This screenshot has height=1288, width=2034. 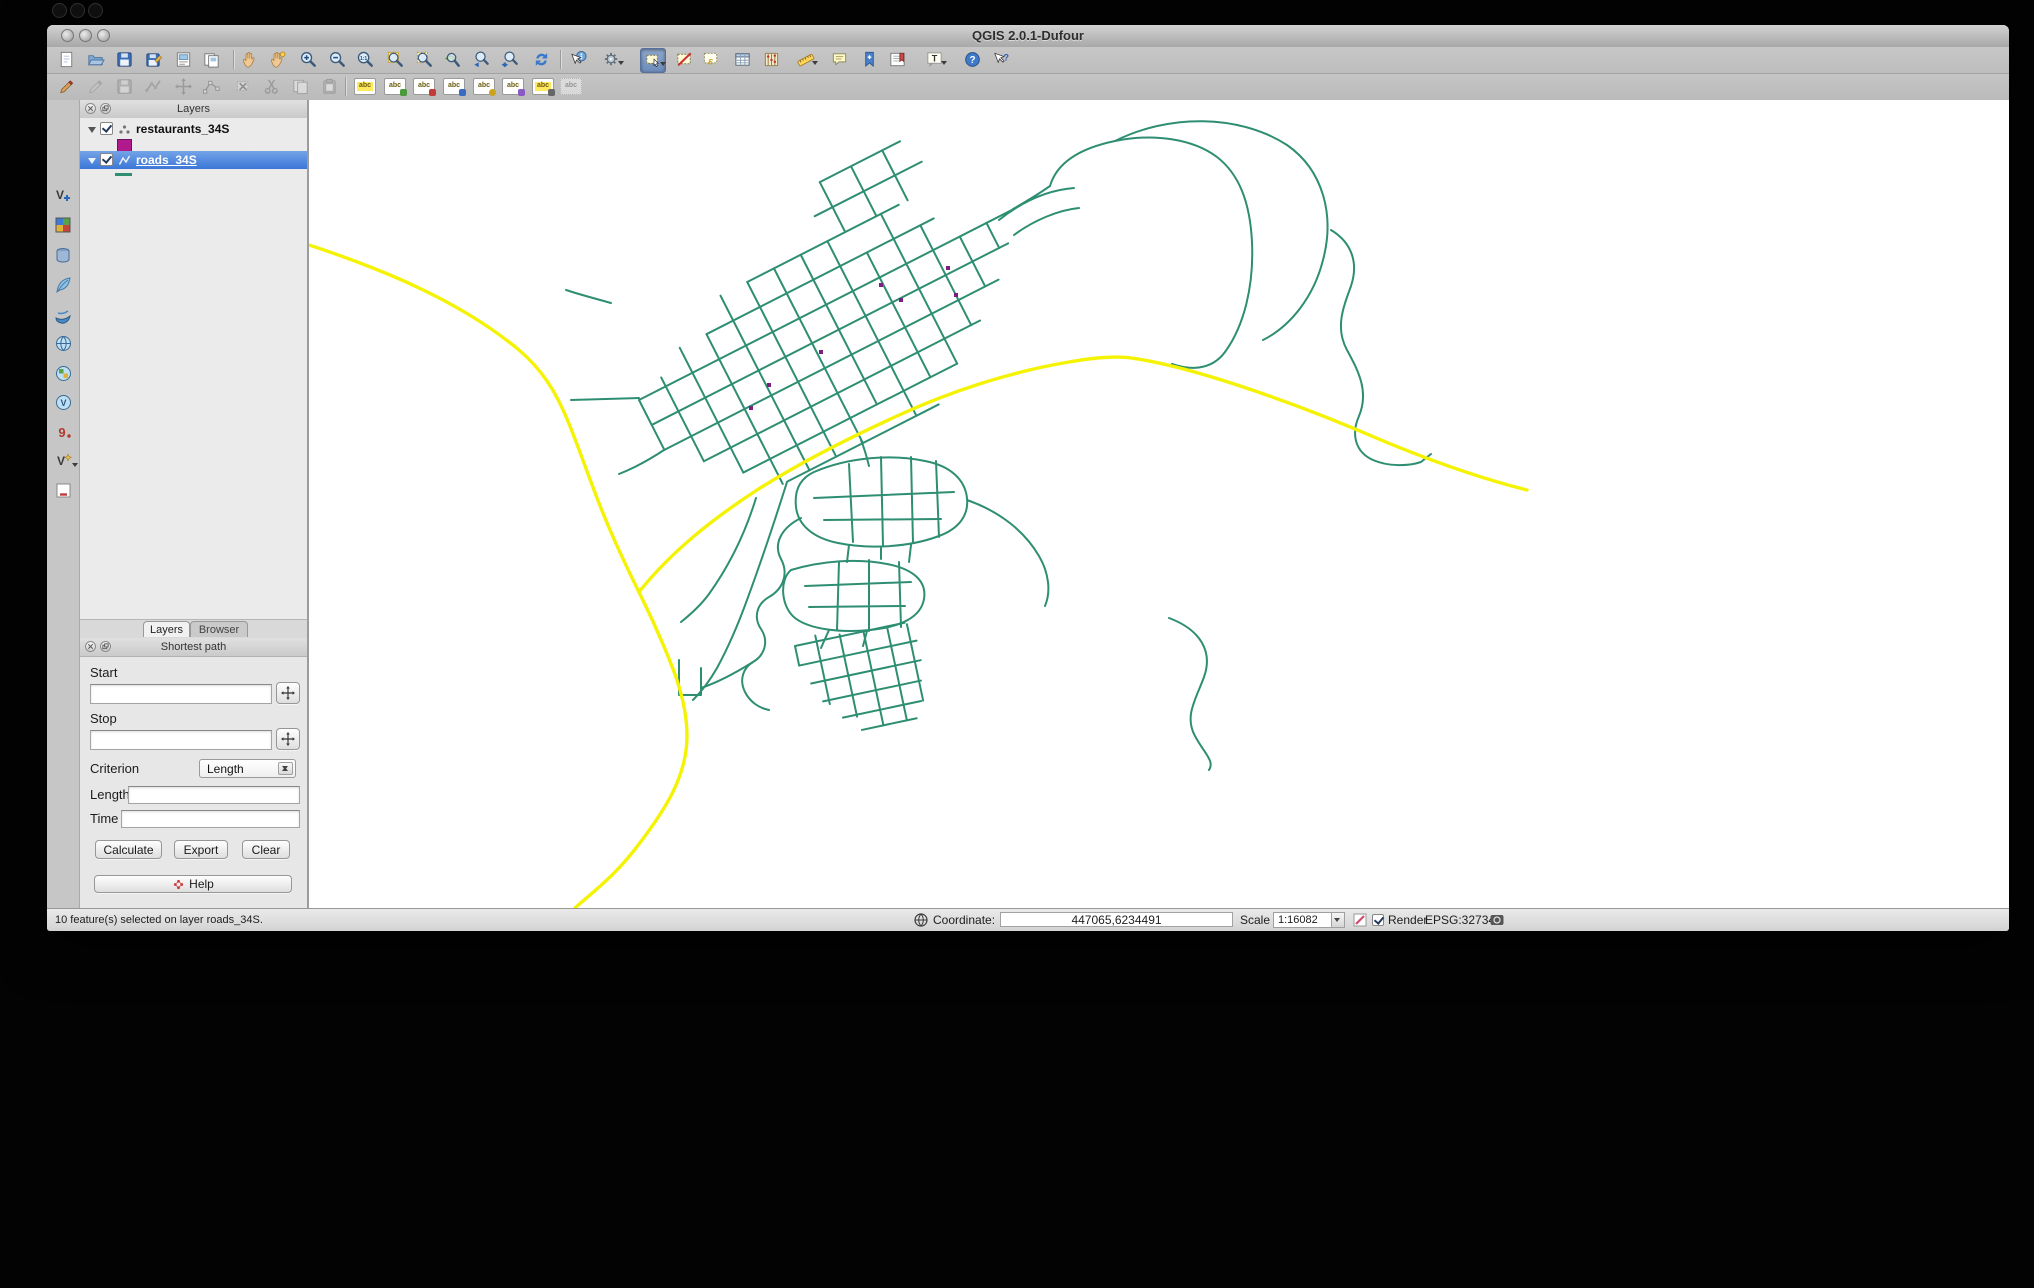 I want to click on pan-to-selection-button, so click(x=277, y=59).